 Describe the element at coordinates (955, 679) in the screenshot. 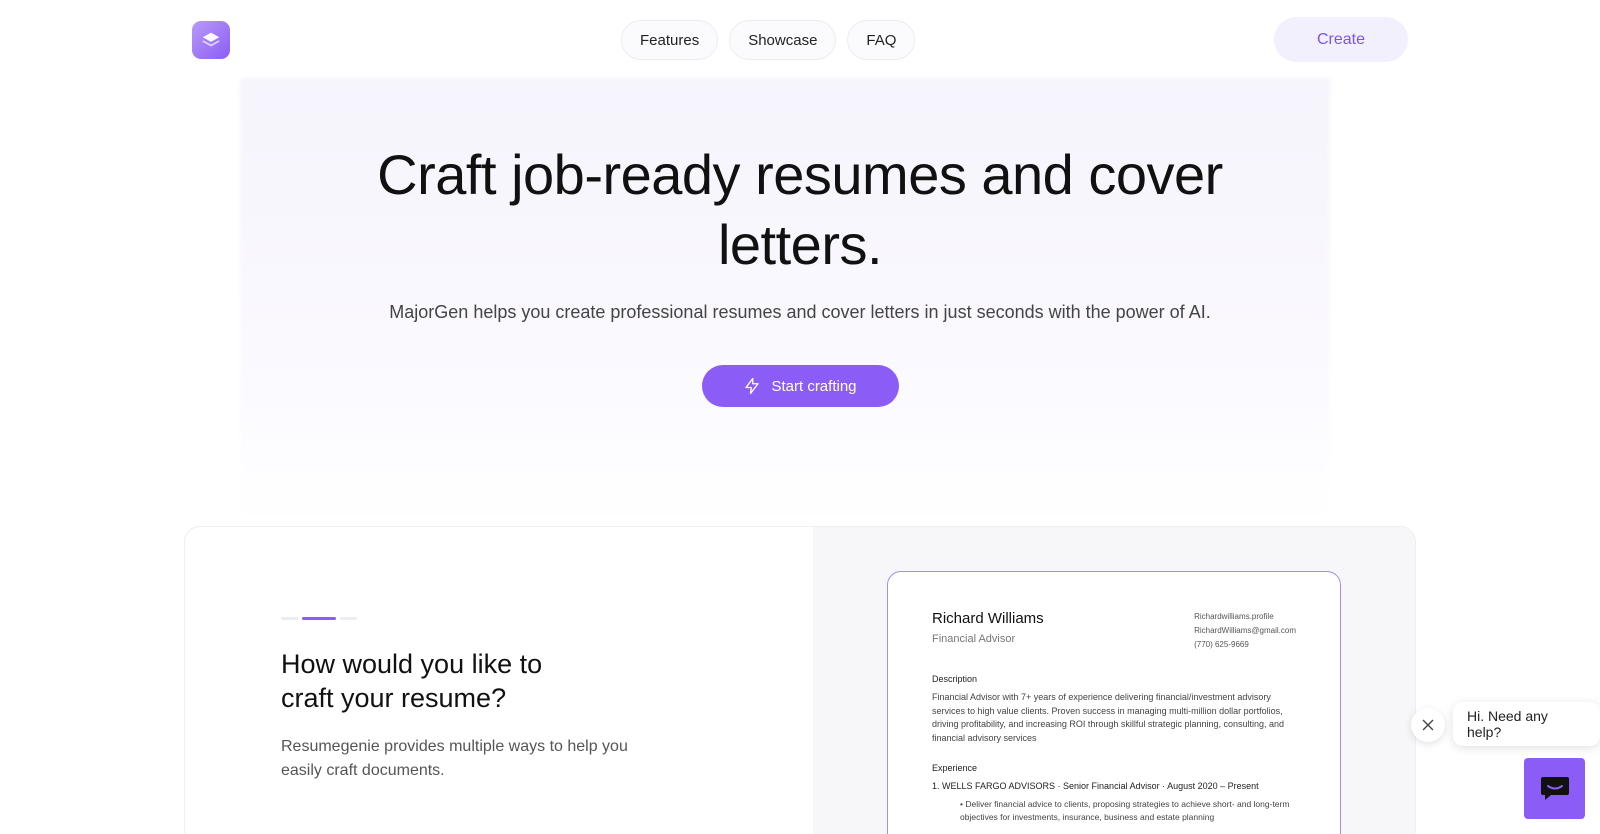

I see `resume-description-heading: Description` at that location.